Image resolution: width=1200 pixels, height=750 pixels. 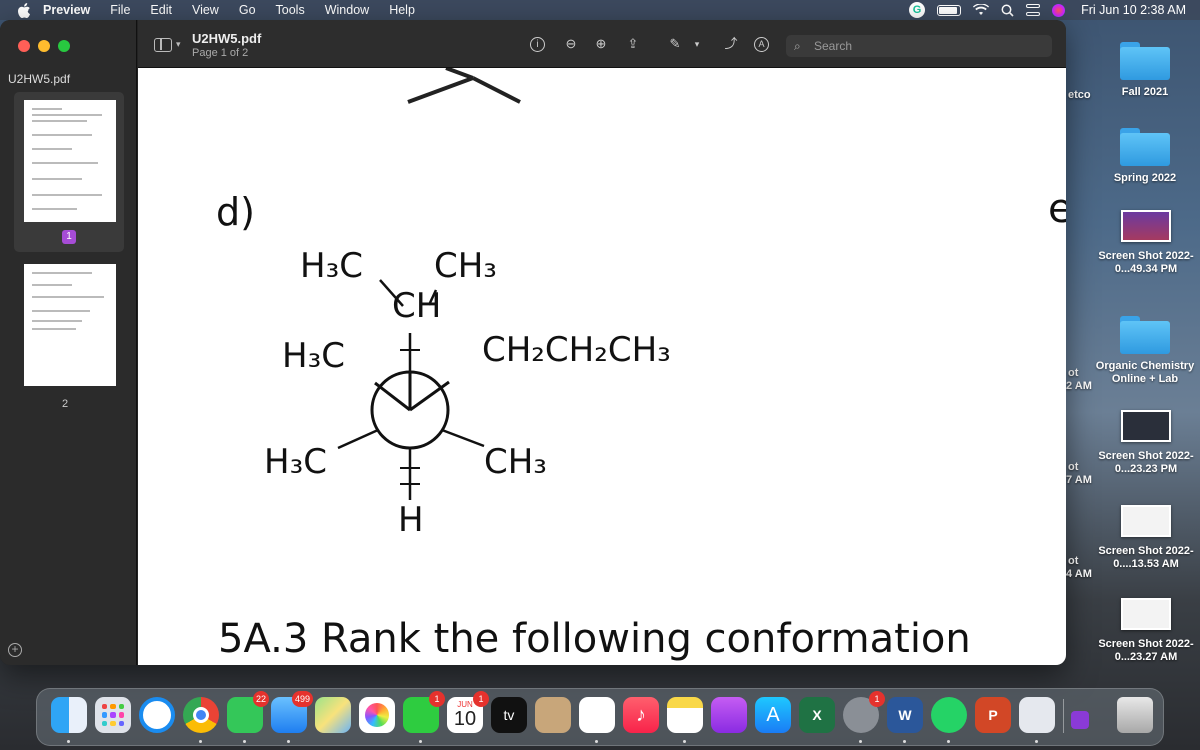 I want to click on info-icon: i, so click(x=537, y=44).